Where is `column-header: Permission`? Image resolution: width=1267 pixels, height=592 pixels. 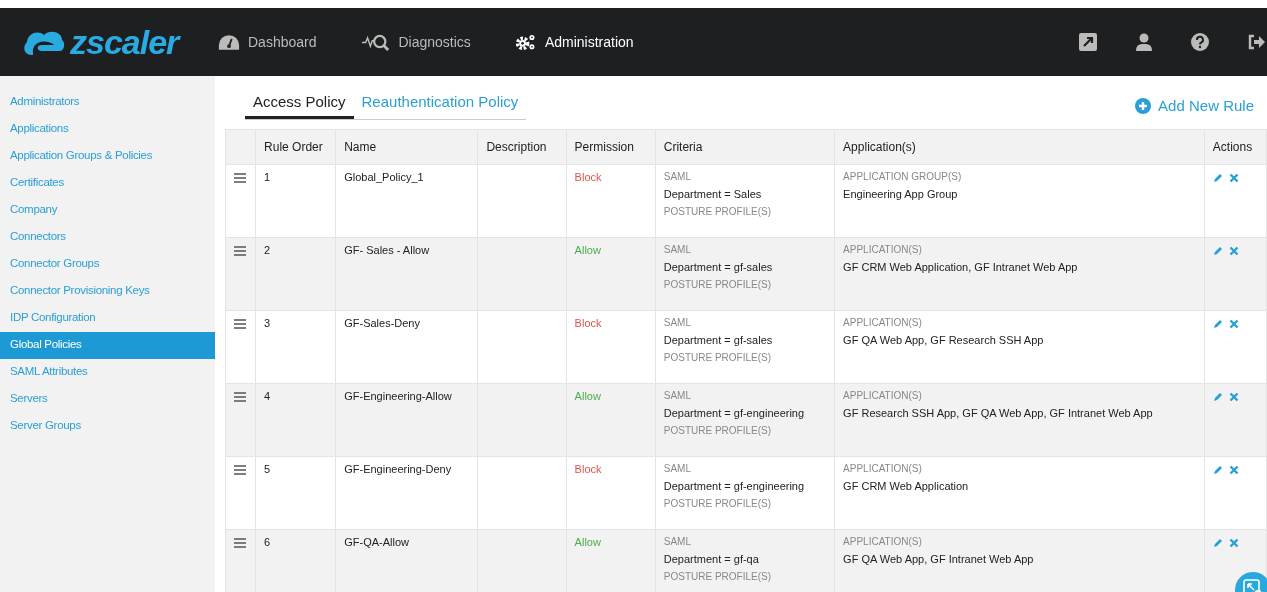 column-header: Permission is located at coordinates (604, 147).